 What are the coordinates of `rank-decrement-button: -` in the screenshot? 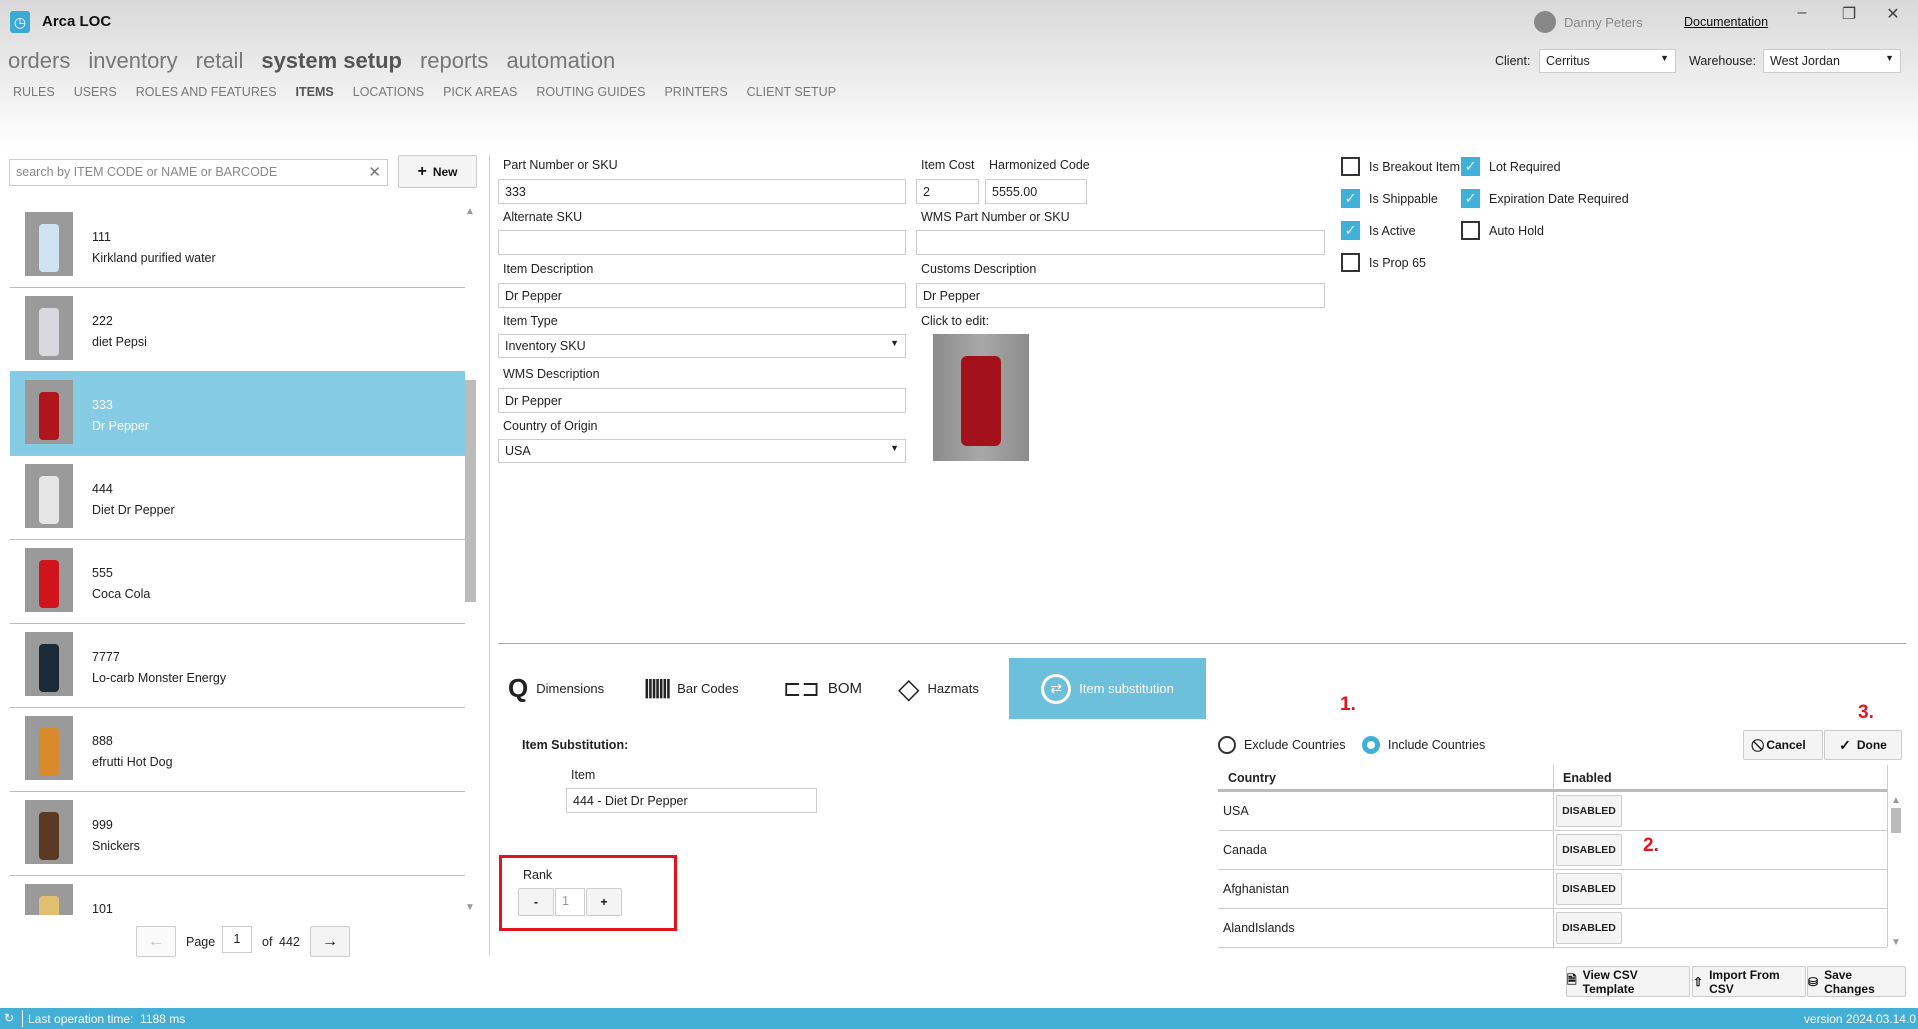 It's located at (536, 902).